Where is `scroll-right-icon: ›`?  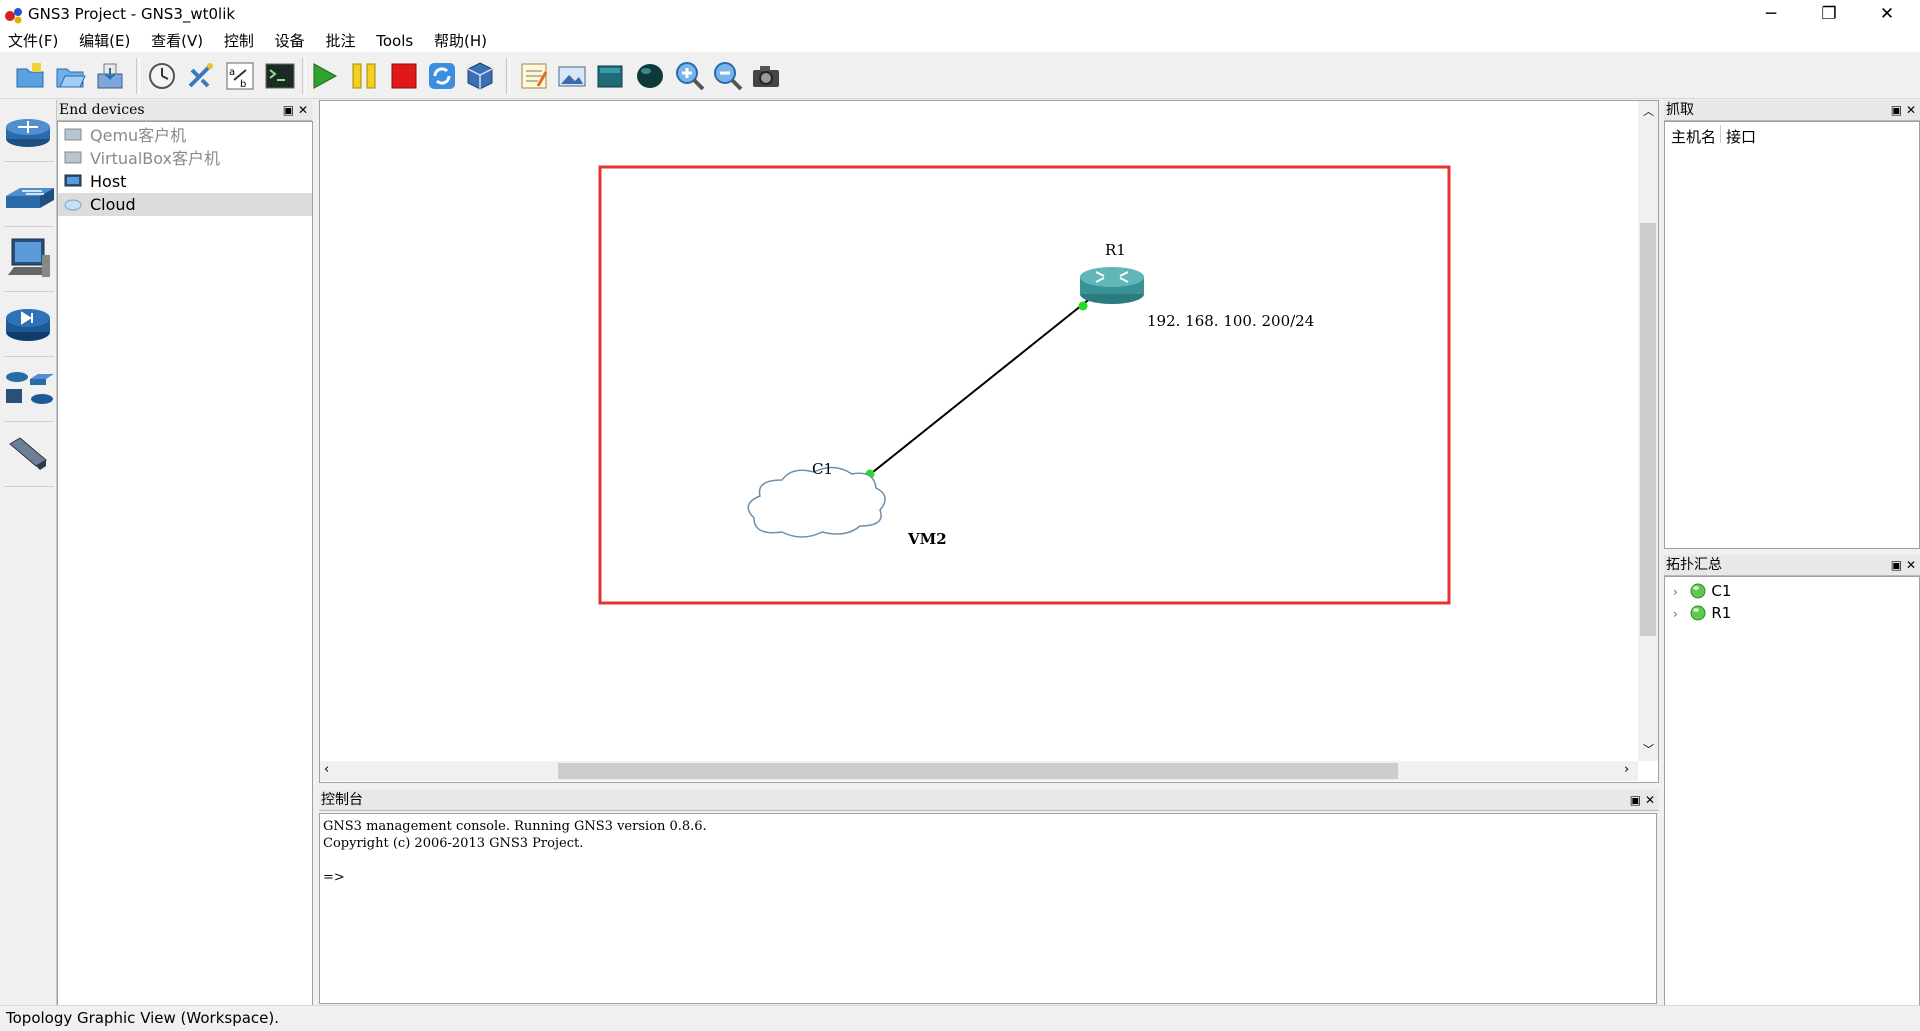 scroll-right-icon: › is located at coordinates (1626, 769).